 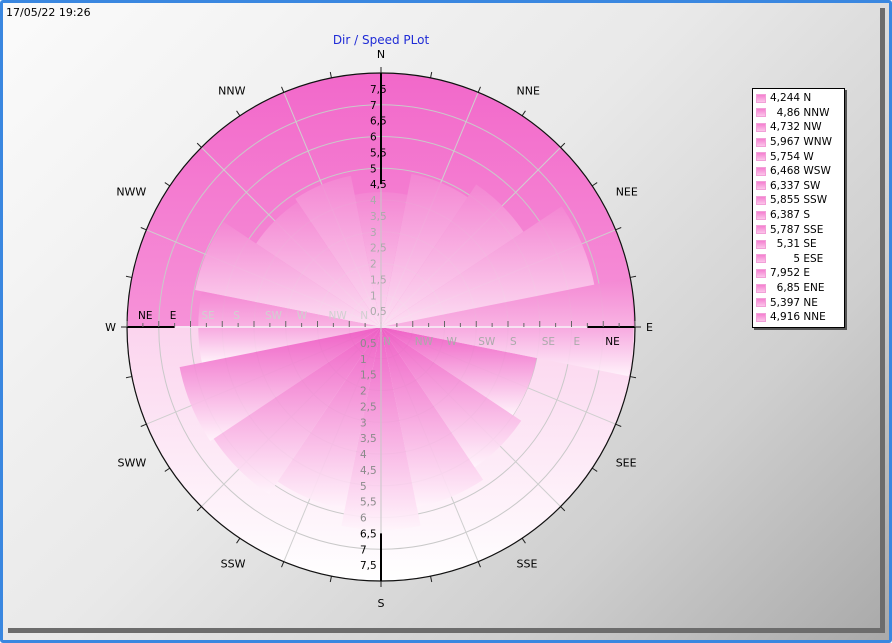 I want to click on radial-tick-label-upper: 2, so click(x=373, y=265).